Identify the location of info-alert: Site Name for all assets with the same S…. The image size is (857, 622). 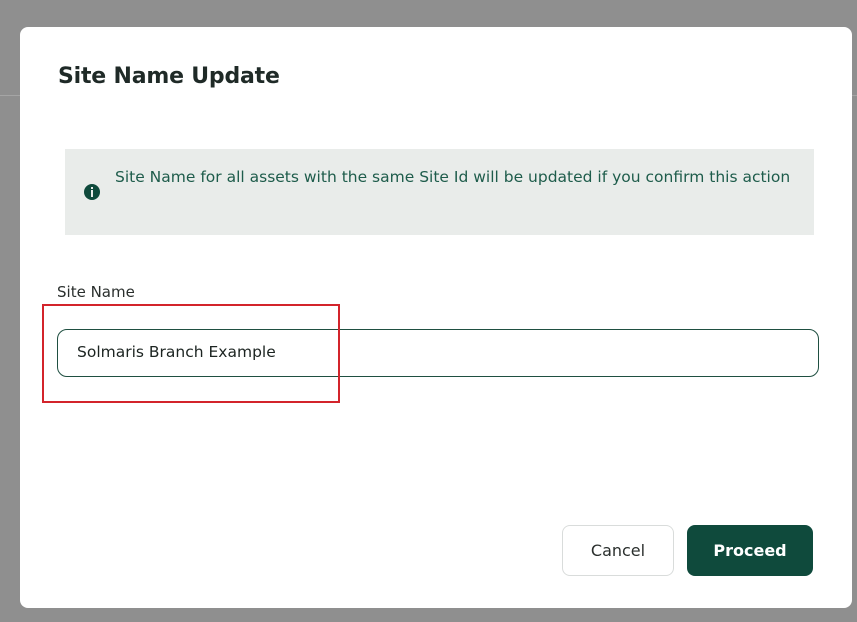
(439, 192).